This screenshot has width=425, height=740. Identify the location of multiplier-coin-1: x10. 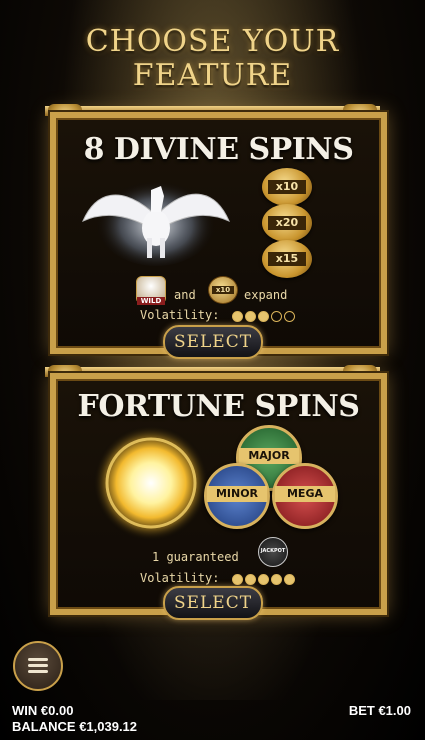
(287, 187).